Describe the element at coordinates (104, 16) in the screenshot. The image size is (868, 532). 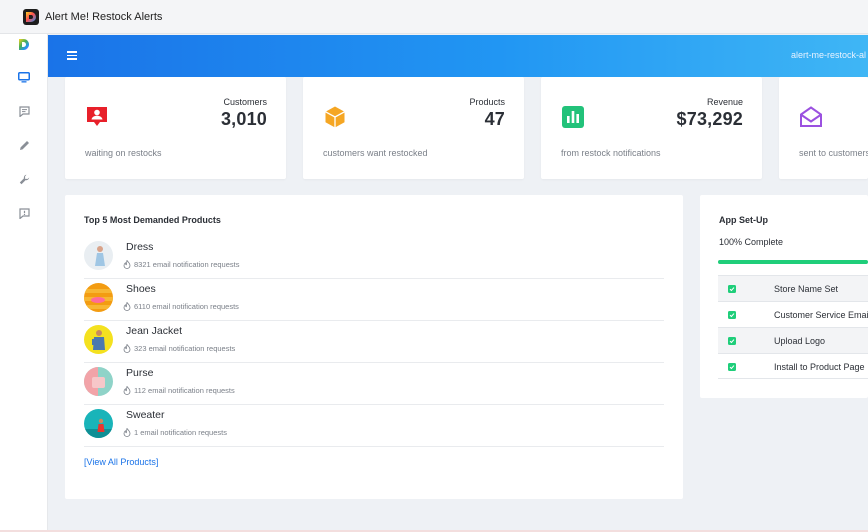
I see `window-title: Alert Me! Restock Alerts` at that location.